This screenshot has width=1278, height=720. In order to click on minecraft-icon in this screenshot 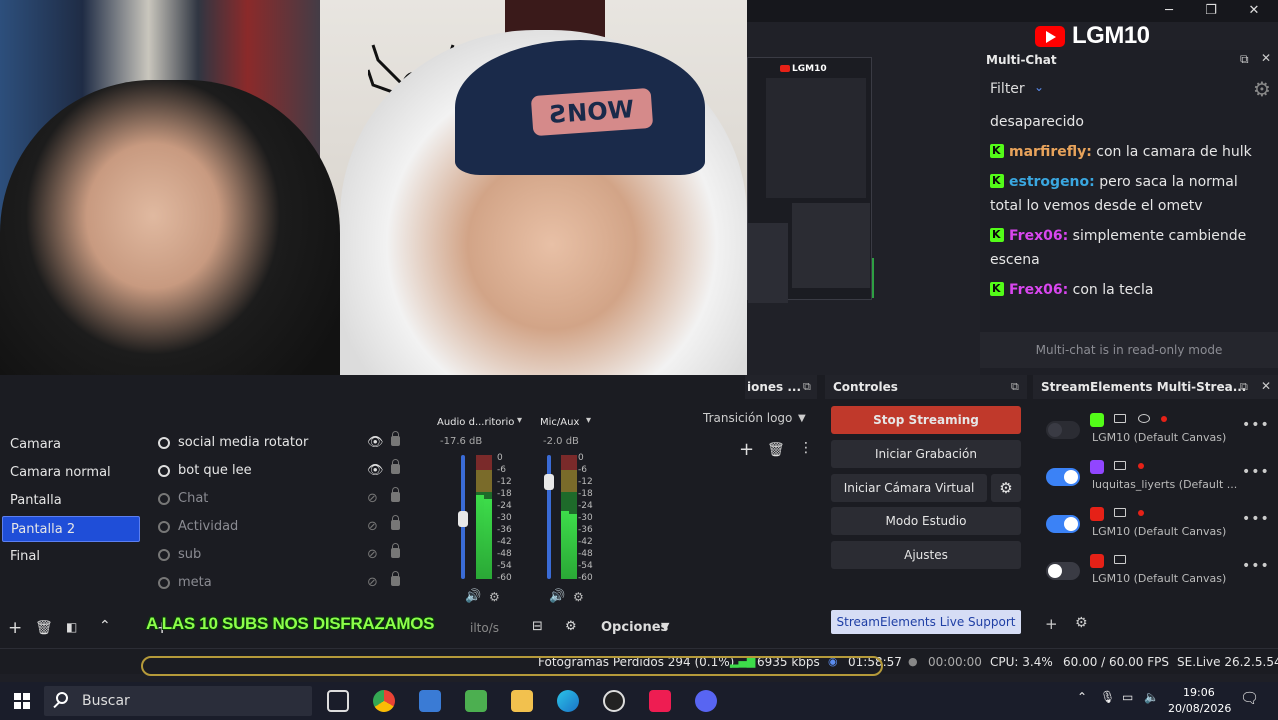, I will do `click(476, 701)`.